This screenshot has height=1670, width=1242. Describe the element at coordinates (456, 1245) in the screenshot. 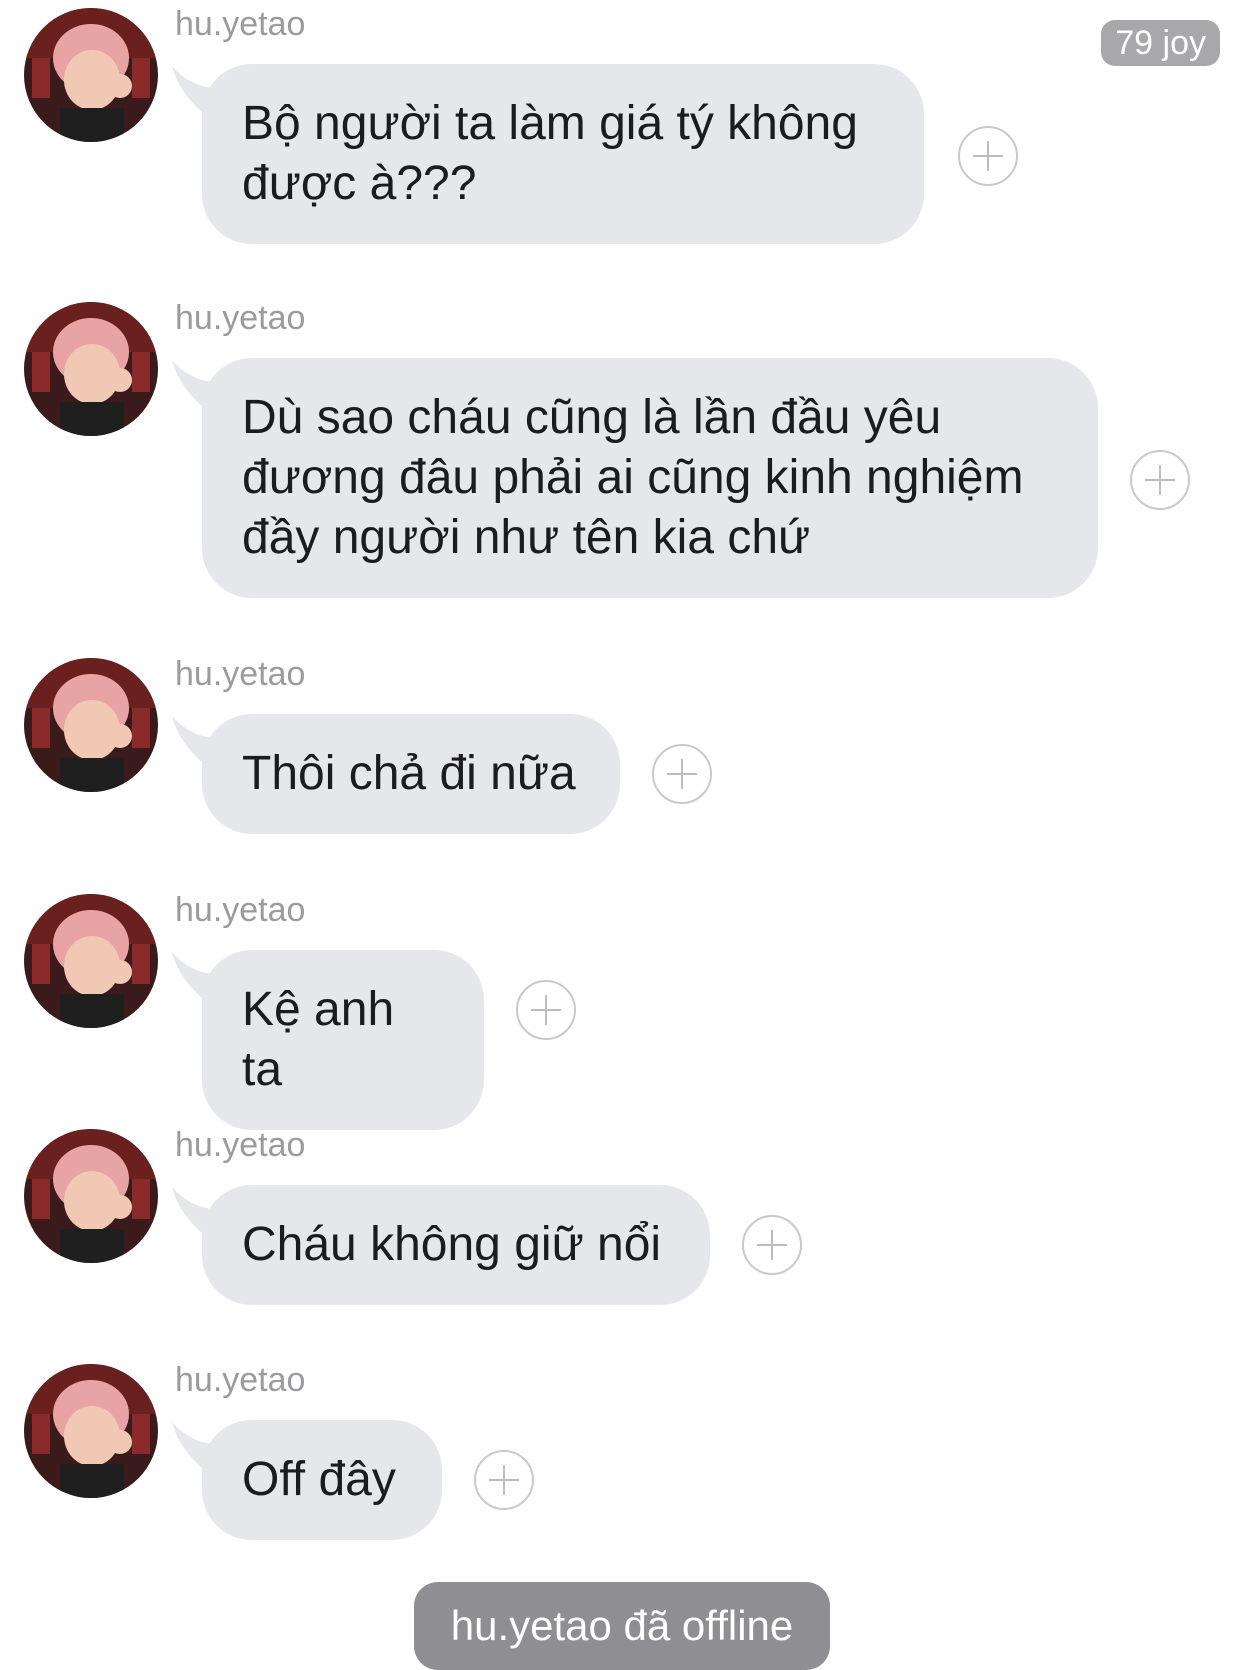

I see `message-bubble: Cháu không giữ nổi` at that location.